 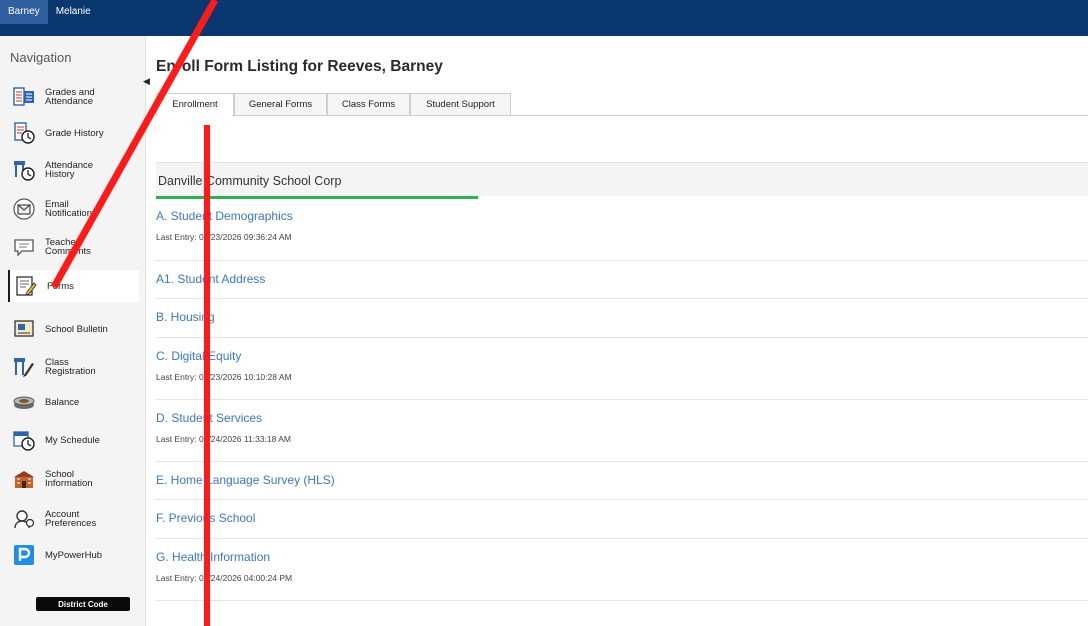 I want to click on list-item: A1. Student Address, so click(x=622, y=280).